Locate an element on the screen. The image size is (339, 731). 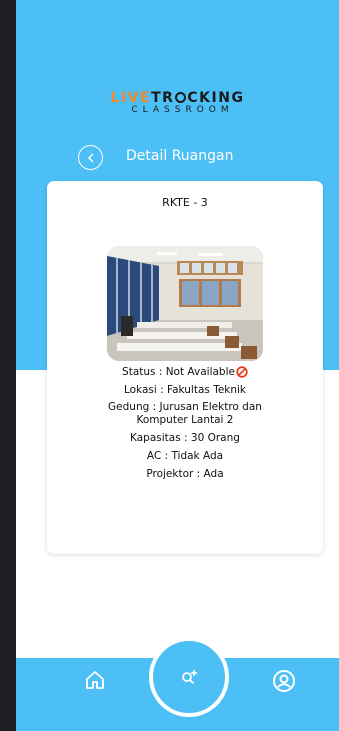
logo-wordmark: LIVETR CKING is located at coordinates (177, 98).